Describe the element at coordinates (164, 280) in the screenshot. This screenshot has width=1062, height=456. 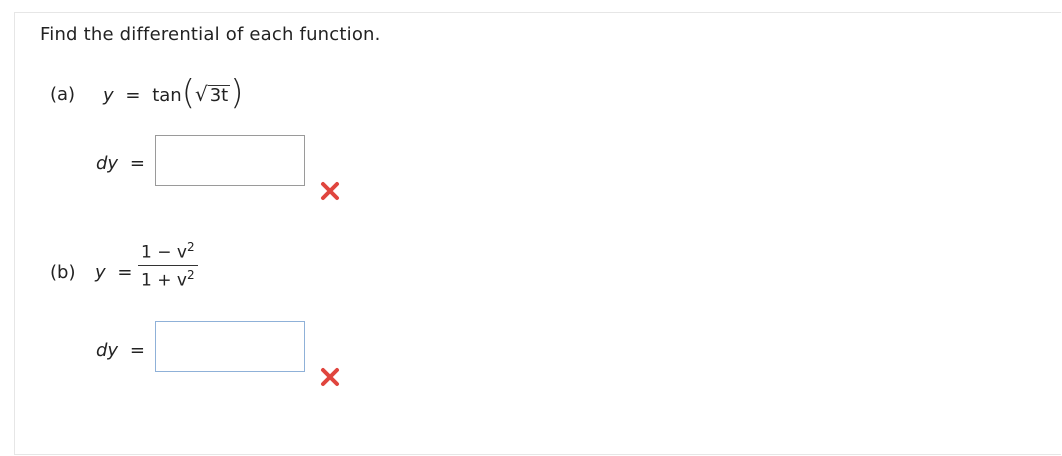
I see `denominator-text: 1 + v` at that location.